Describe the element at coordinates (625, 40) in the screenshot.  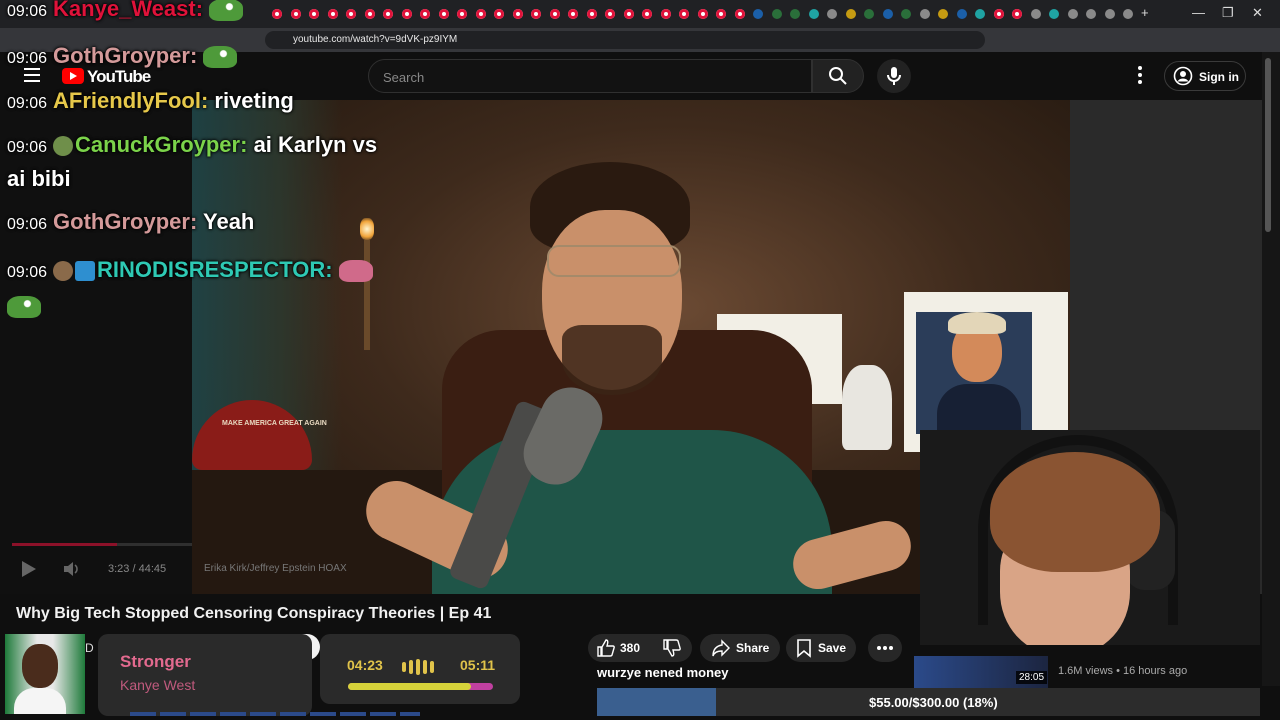
I see `address-field: youtube.com/watch?v=9dVK-pz9IYM` at that location.